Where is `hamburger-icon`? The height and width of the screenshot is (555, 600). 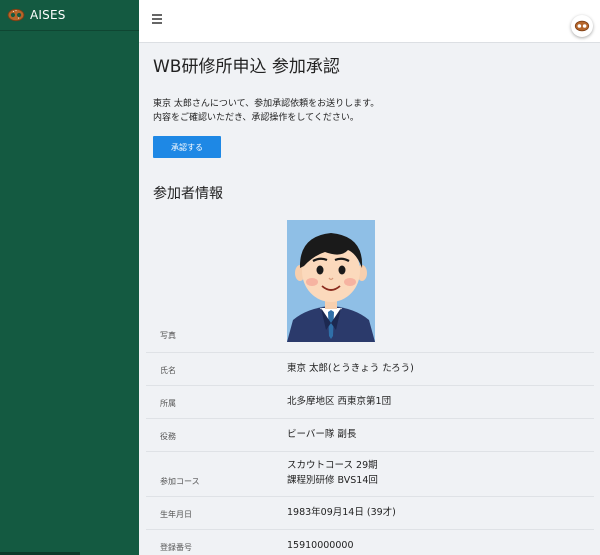 hamburger-icon is located at coordinates (157, 19).